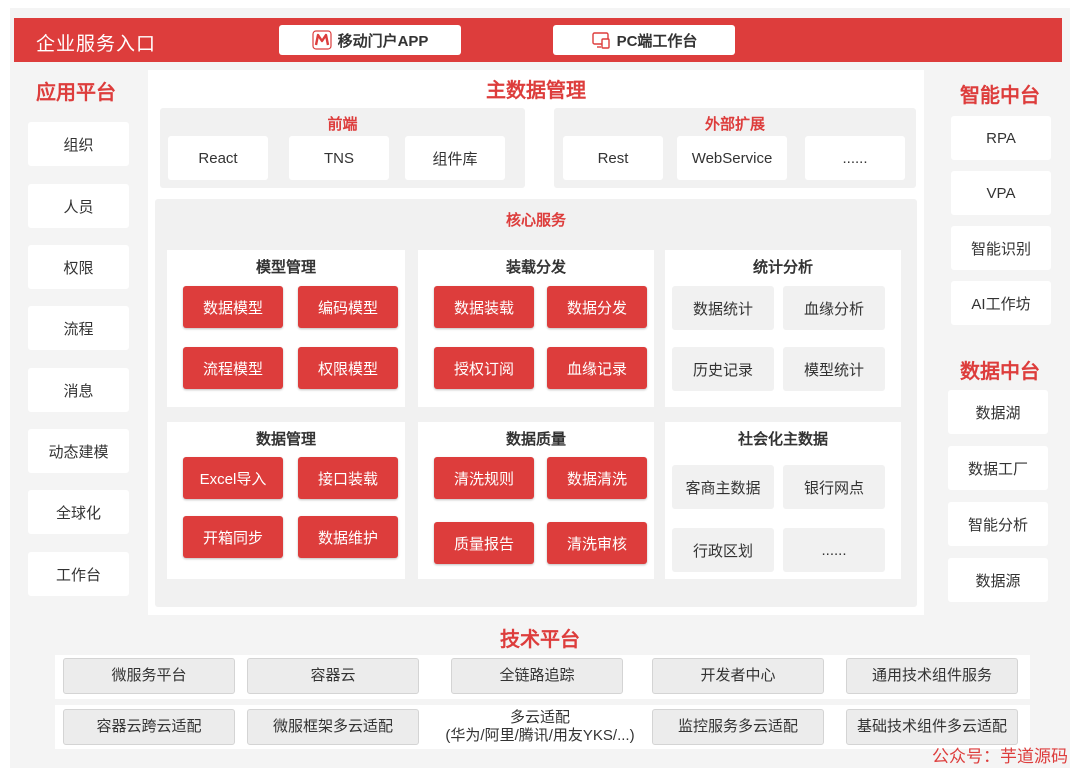  I want to click on app-item-workbench: 工作台, so click(78, 574).